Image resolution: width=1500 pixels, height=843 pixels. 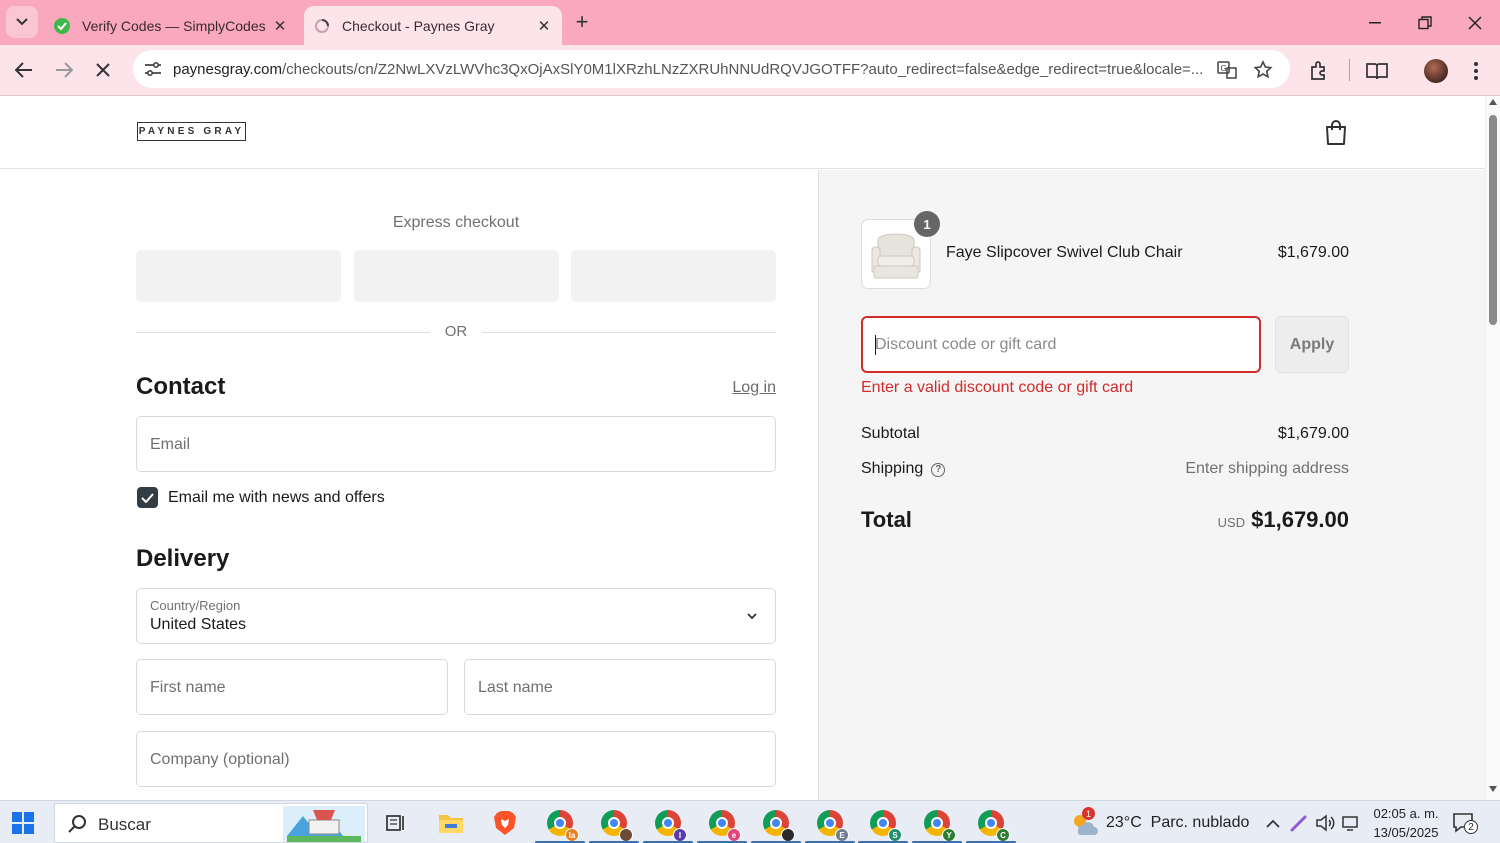 What do you see at coordinates (830, 824) in the screenshot?
I see `chrome-profile-E-icon: E` at bounding box center [830, 824].